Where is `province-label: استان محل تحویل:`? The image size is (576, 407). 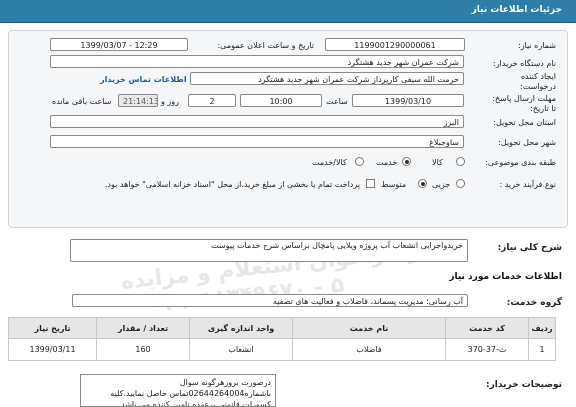
province-label: استان محل تحویل: is located at coordinates (524, 122).